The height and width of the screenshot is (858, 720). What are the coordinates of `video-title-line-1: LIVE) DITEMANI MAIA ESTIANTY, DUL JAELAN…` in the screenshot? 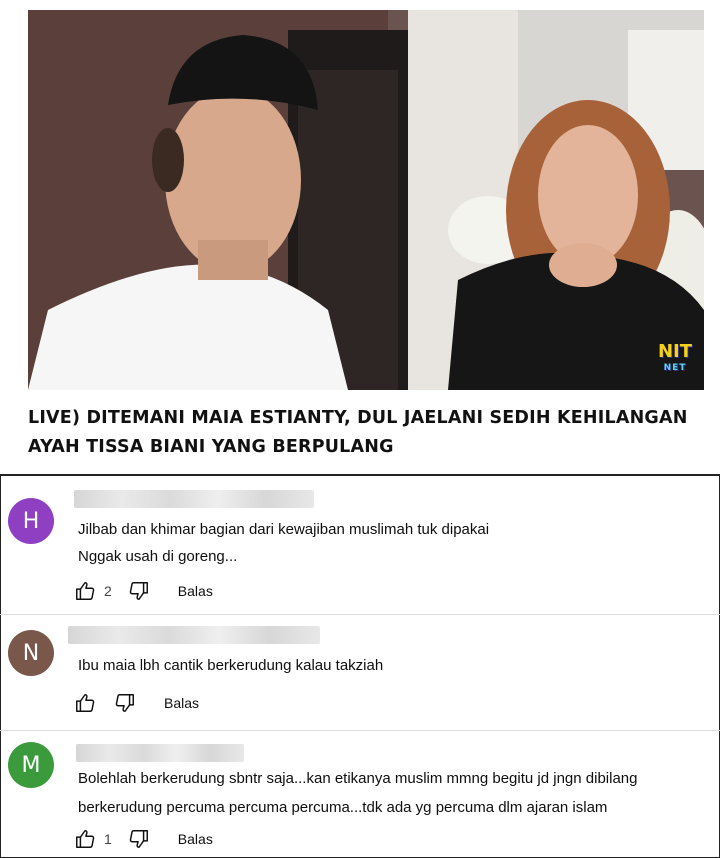 It's located at (358, 418).